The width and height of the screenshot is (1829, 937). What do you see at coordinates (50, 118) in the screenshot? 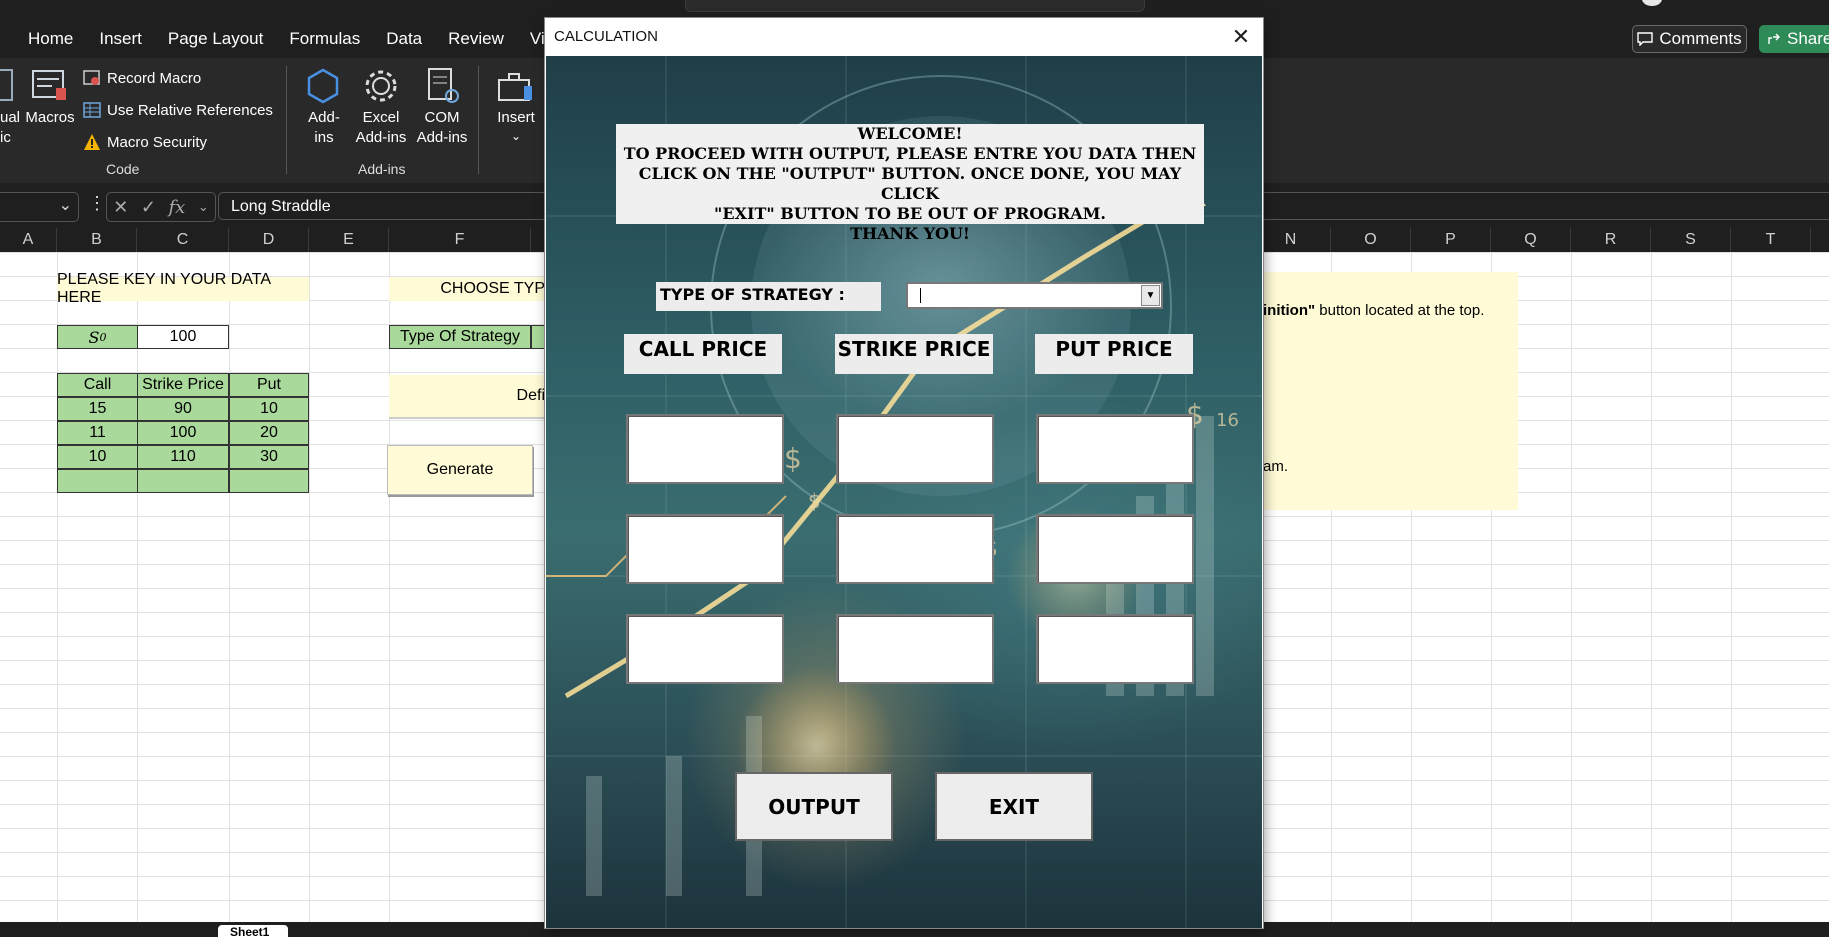
I see `macros-button: Macros` at bounding box center [50, 118].